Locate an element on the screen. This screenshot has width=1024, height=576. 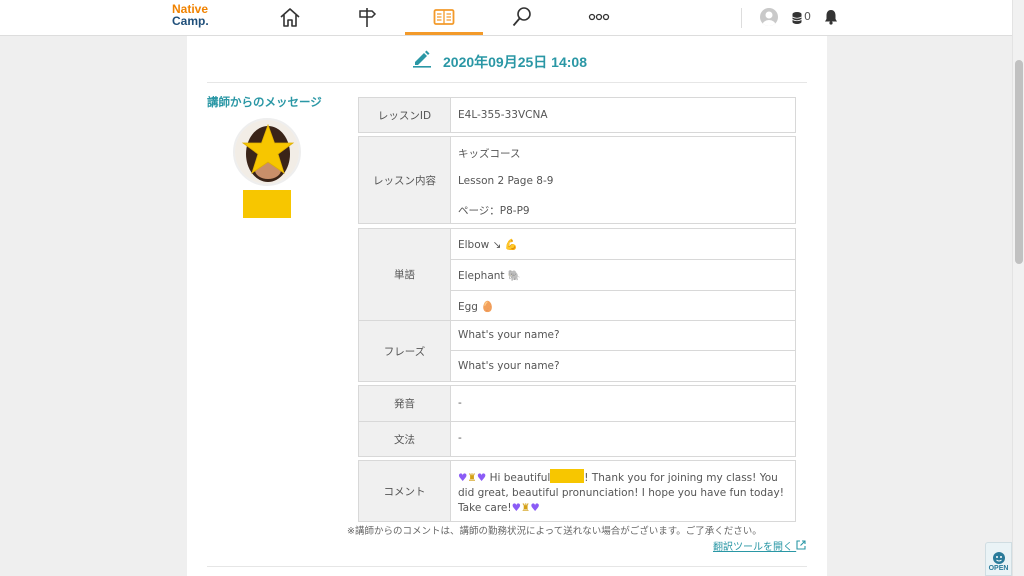
lesson-course: キッズコース is located at coordinates (489, 154).